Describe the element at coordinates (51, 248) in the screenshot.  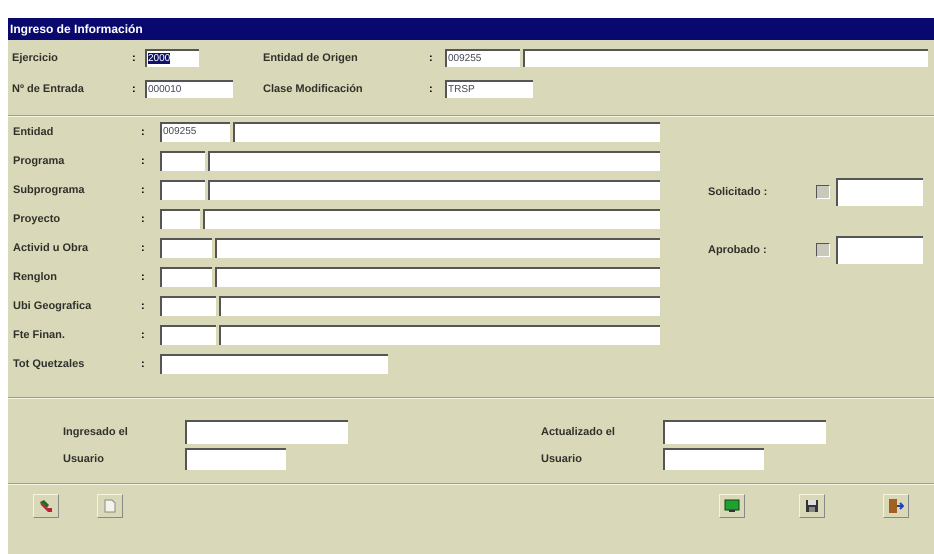
I see `field-label: Activid u Obra` at that location.